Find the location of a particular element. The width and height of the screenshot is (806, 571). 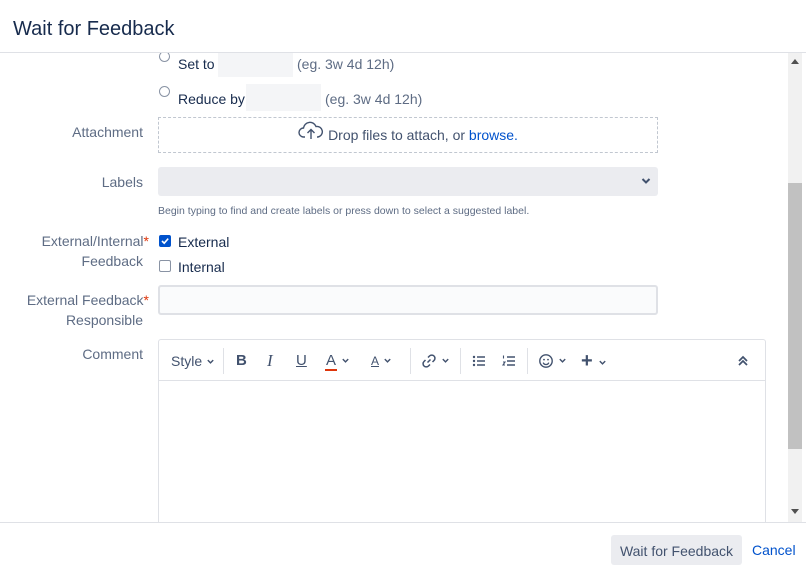

numbered-list-icon is located at coordinates (508, 360).